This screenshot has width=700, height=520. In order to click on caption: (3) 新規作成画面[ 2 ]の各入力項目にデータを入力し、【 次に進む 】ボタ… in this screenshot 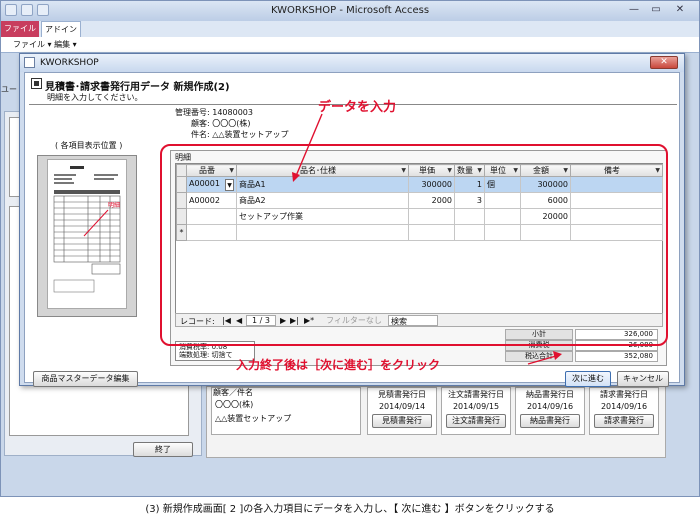, I will do `click(350, 509)`.